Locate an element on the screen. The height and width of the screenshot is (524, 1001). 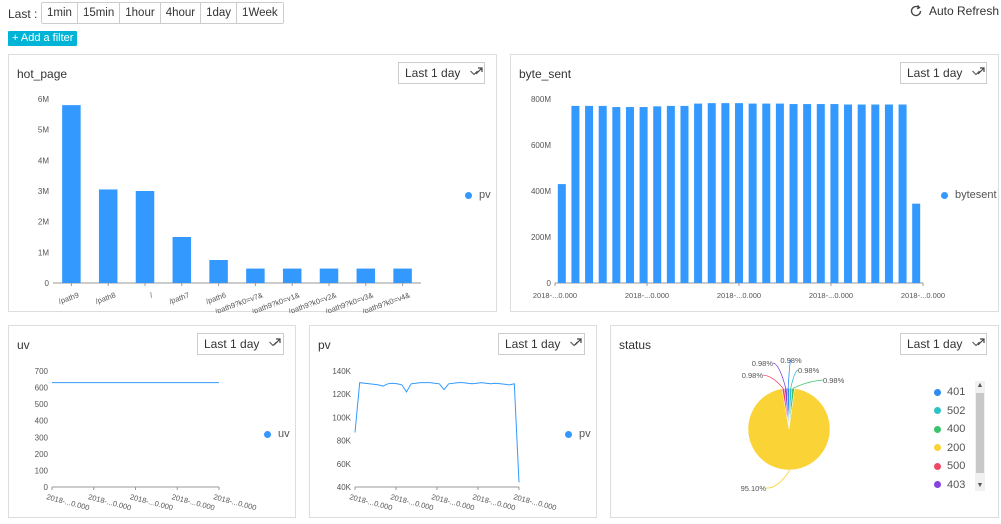
y-tick-label: 6M is located at coordinates (43, 99).